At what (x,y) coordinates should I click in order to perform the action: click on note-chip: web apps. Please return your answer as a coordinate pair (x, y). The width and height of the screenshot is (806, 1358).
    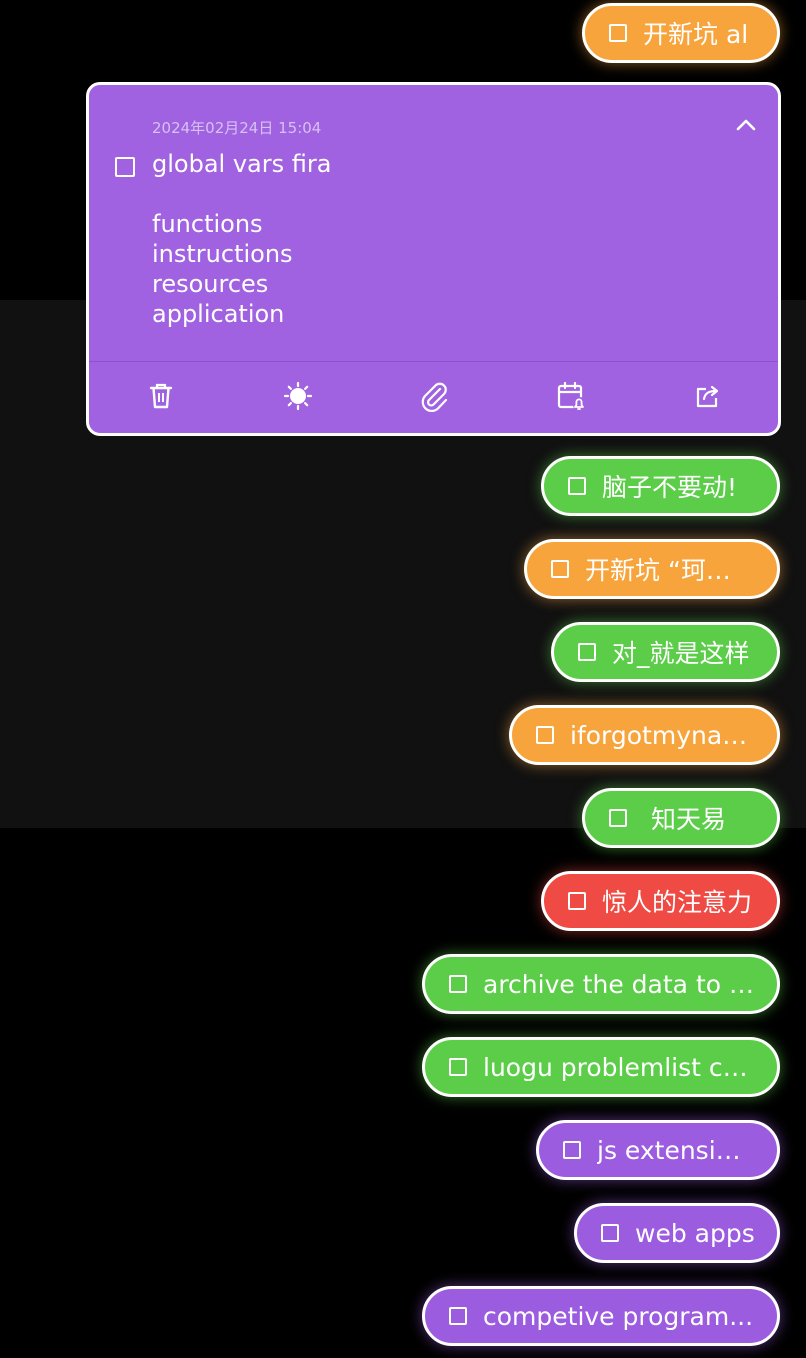
    Looking at the image, I should click on (677, 1233).